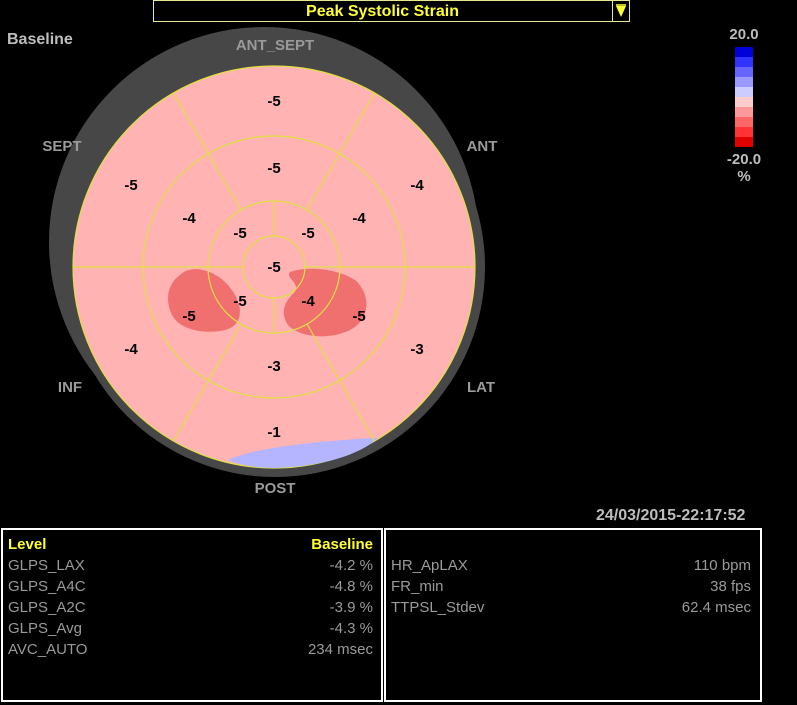 The width and height of the screenshot is (797, 705). What do you see at coordinates (671, 515) in the screenshot?
I see `timestamp: 24/03/2015-22:17:52` at bounding box center [671, 515].